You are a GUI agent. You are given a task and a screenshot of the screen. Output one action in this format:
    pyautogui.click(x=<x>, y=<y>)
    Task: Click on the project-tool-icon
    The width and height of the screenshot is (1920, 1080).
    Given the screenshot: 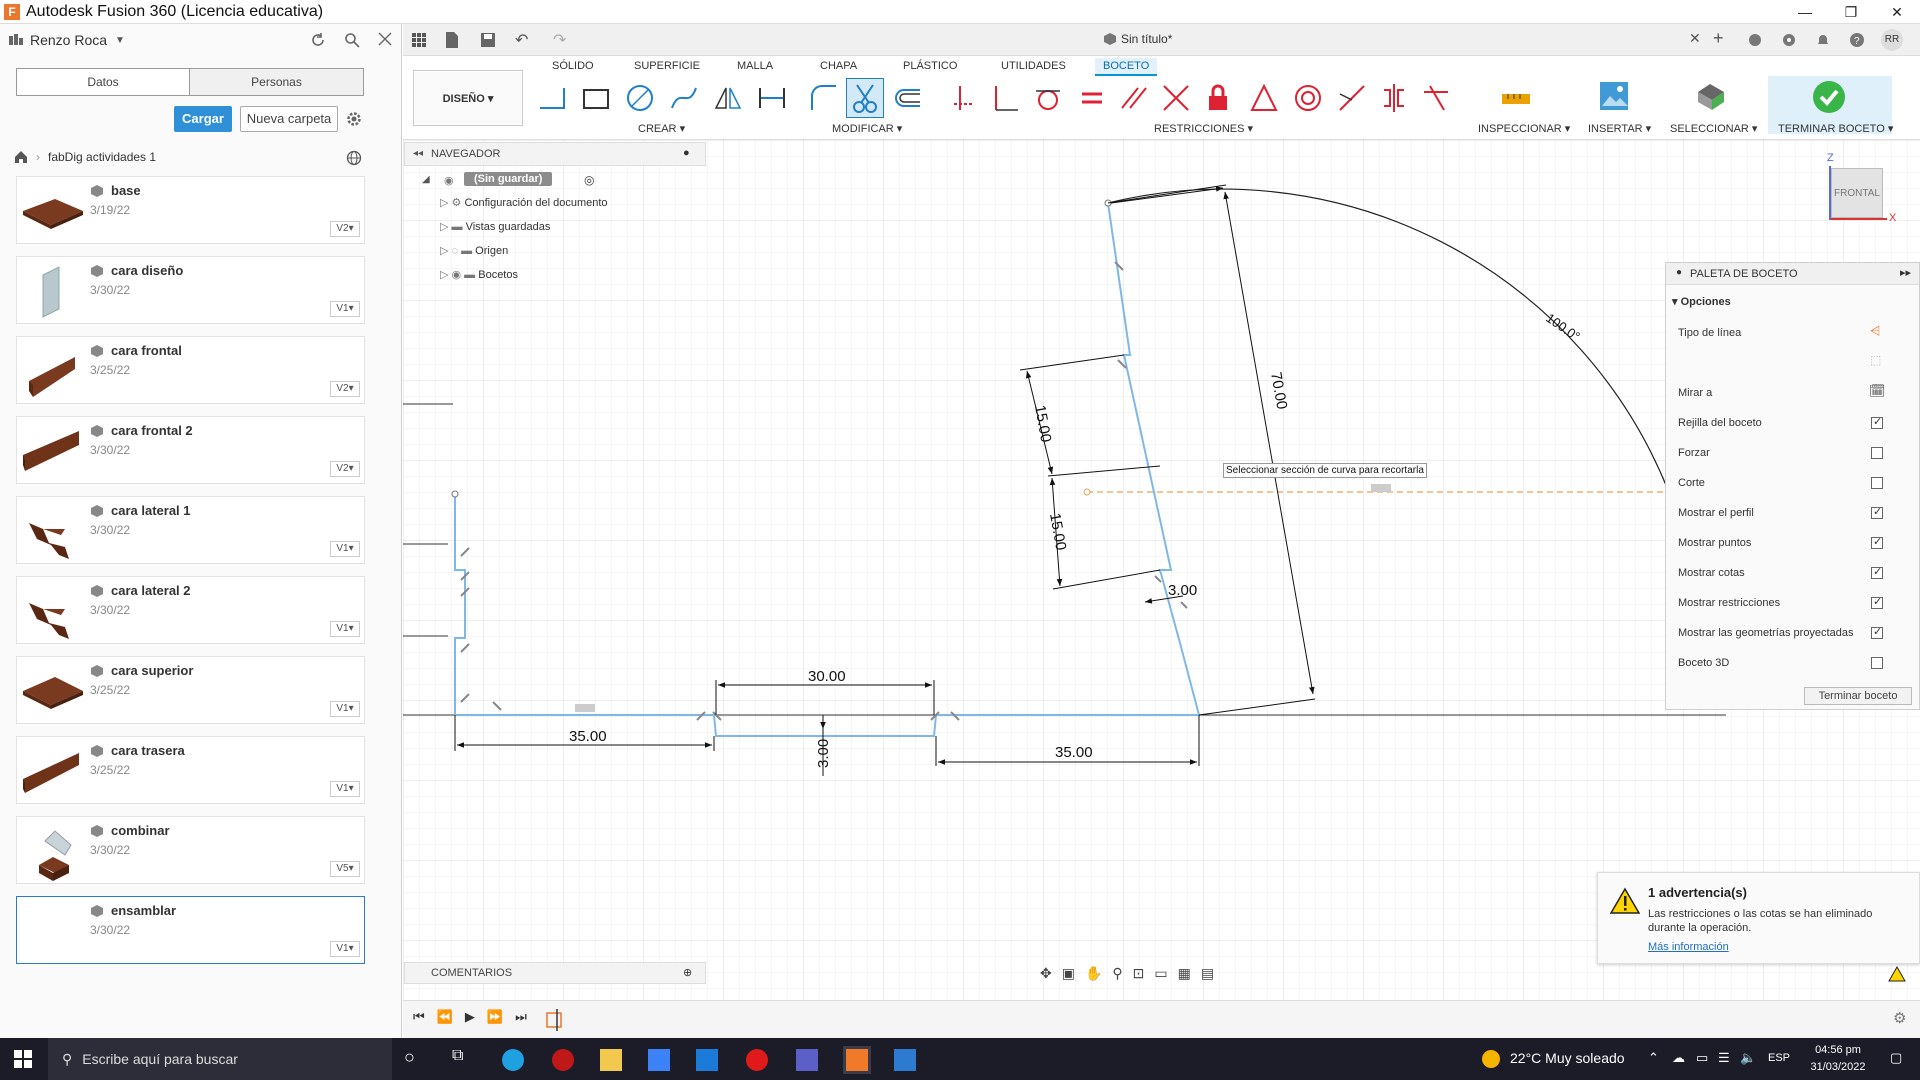 What is the action you would take?
    pyautogui.click(x=772, y=98)
    